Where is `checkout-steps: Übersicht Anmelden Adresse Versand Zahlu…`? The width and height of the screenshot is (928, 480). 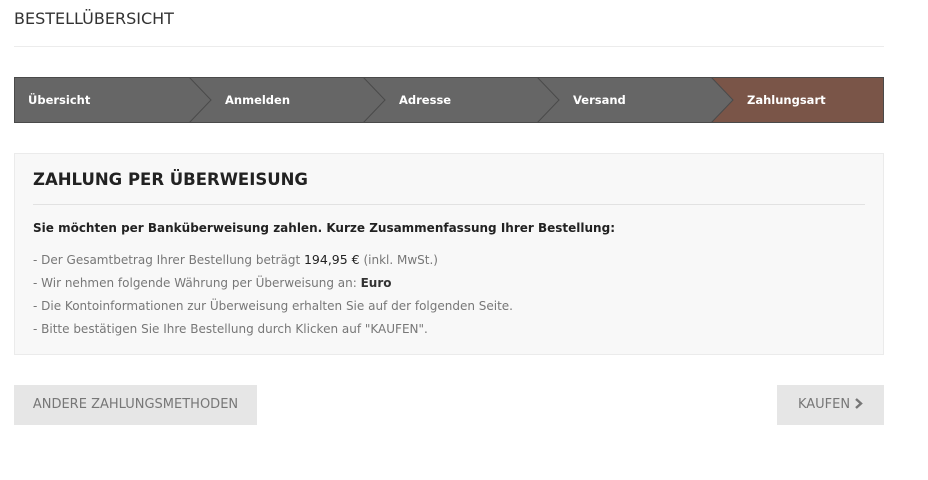 checkout-steps: Übersicht Anmelden Adresse Versand Zahlu… is located at coordinates (449, 100).